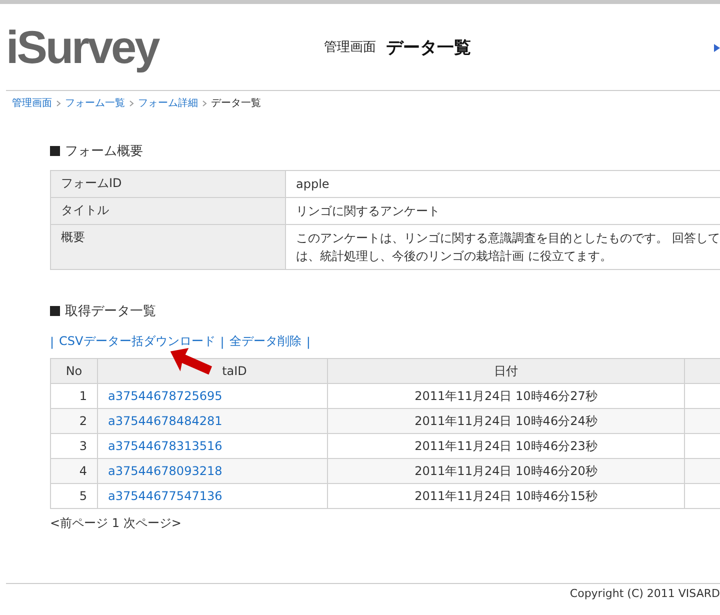  I want to click on column-header: taID, so click(234, 371).